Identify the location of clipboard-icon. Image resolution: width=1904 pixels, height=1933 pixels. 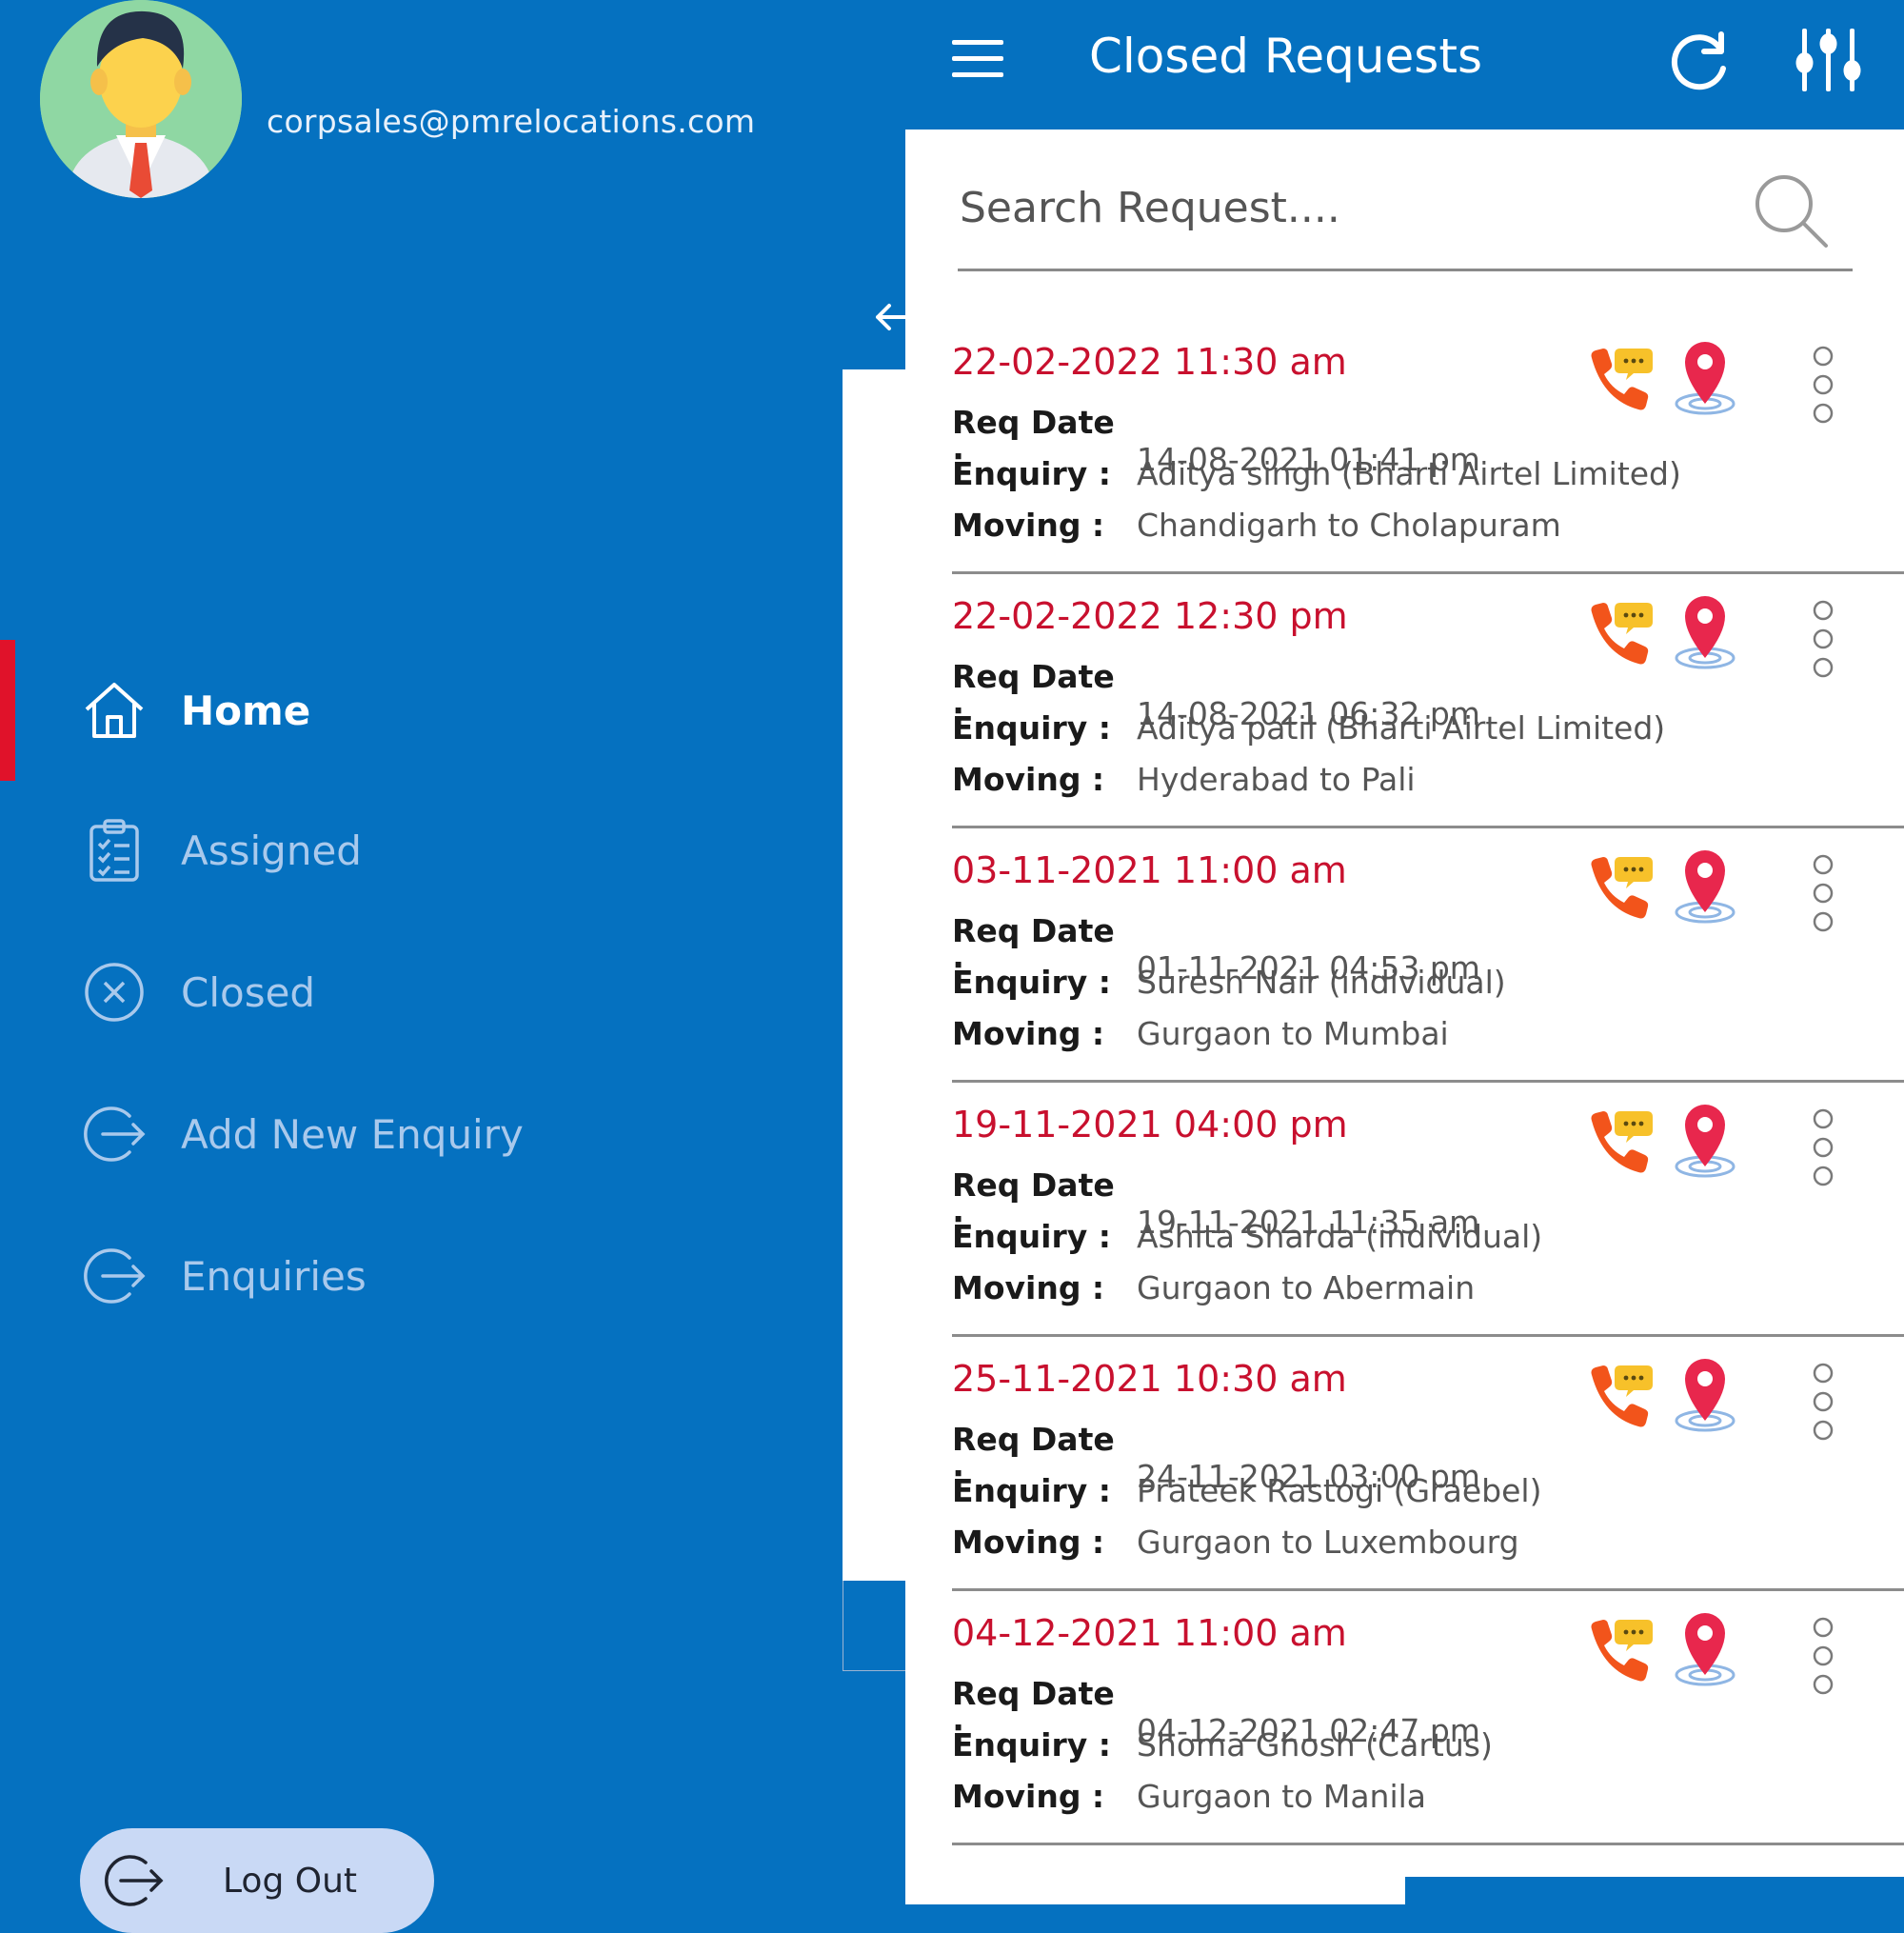
(114, 850).